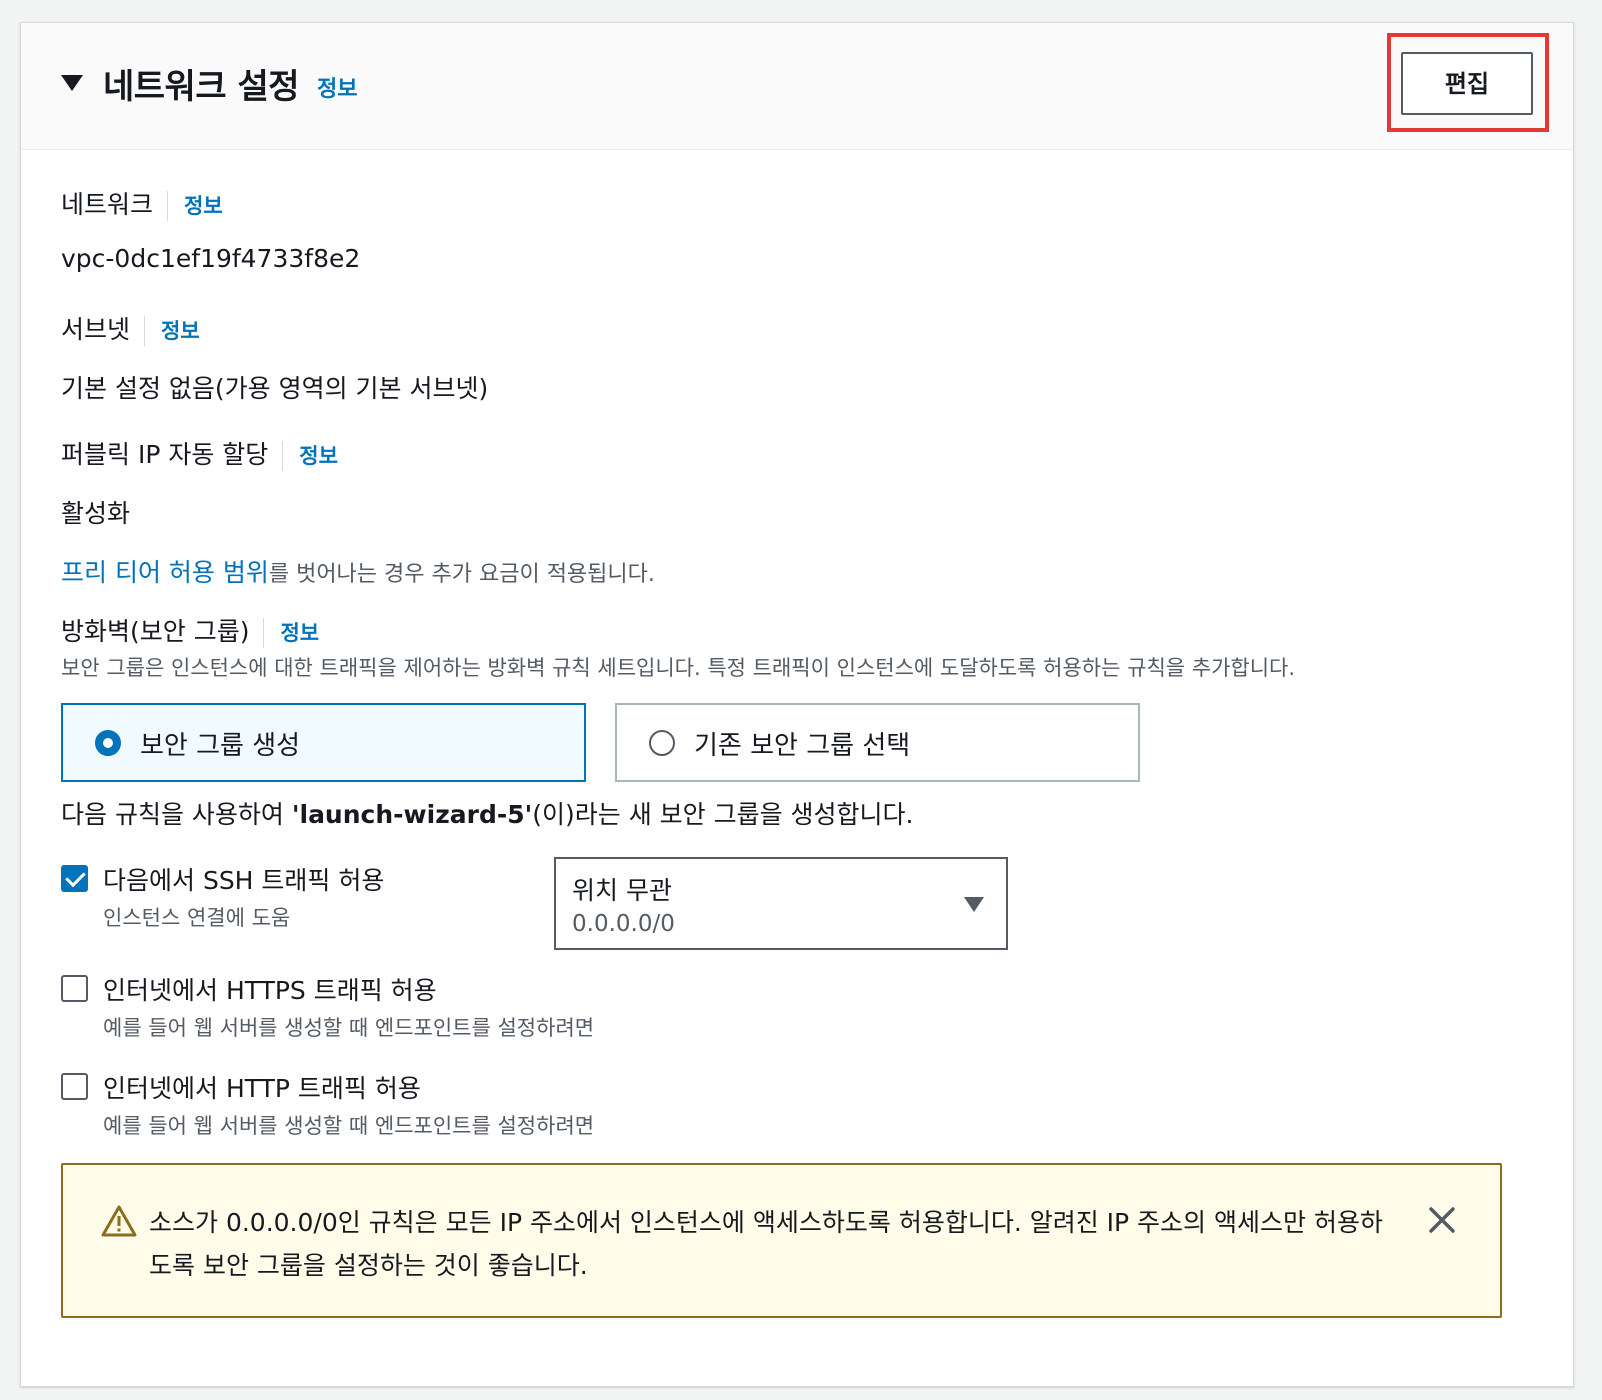 The image size is (1602, 1400). What do you see at coordinates (781, 903) in the screenshot?
I see `ssh-source-select: 위치 무관 0.0.0.0/0` at bounding box center [781, 903].